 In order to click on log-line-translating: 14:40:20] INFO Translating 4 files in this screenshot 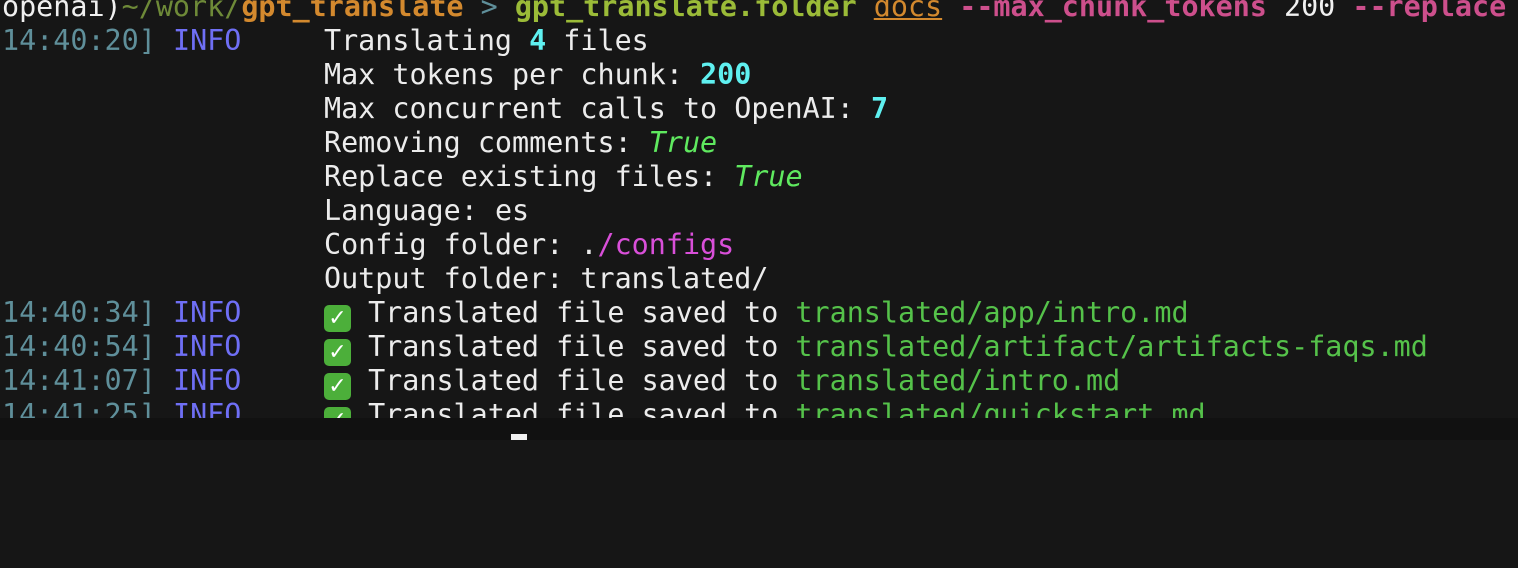, I will do `click(760, 41)`.